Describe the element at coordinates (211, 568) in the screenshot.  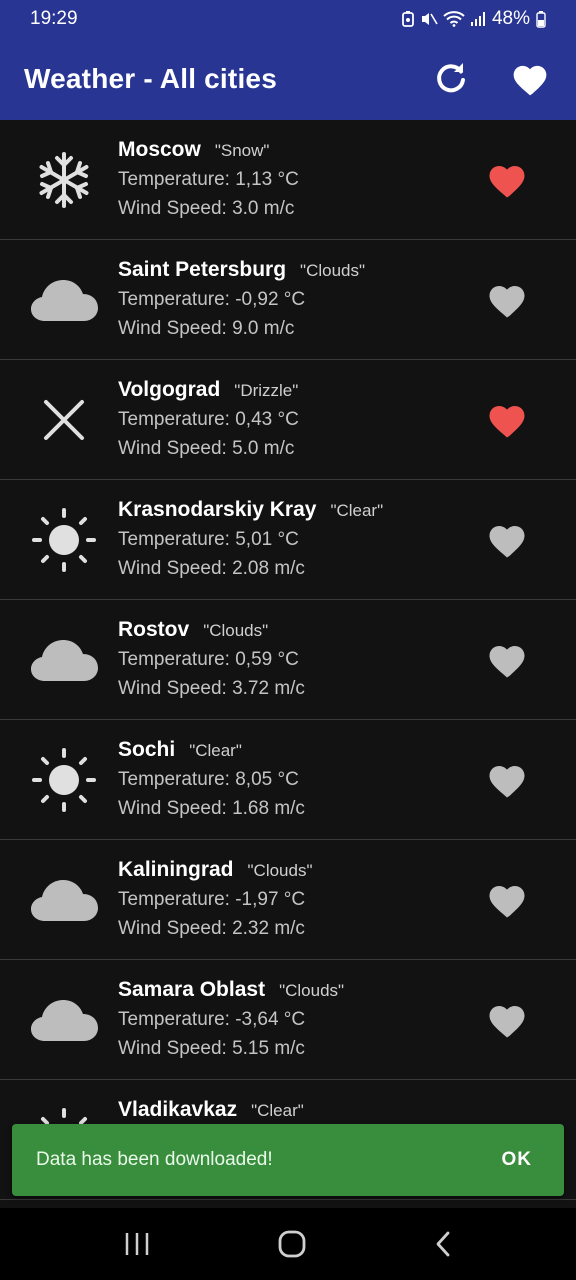
I see `wind-speed-text: Wind Speed: 2.08 m/c` at that location.